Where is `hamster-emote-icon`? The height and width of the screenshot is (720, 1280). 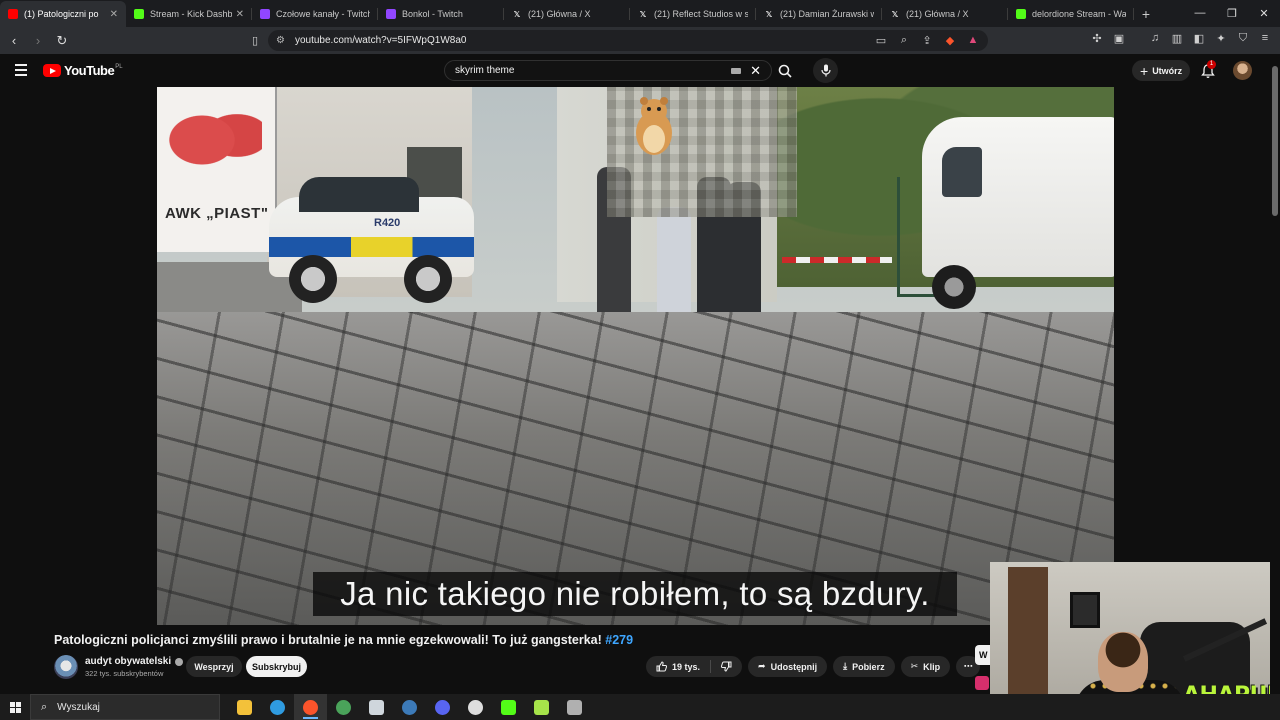
hamster-emote-icon is located at coordinates (654, 126).